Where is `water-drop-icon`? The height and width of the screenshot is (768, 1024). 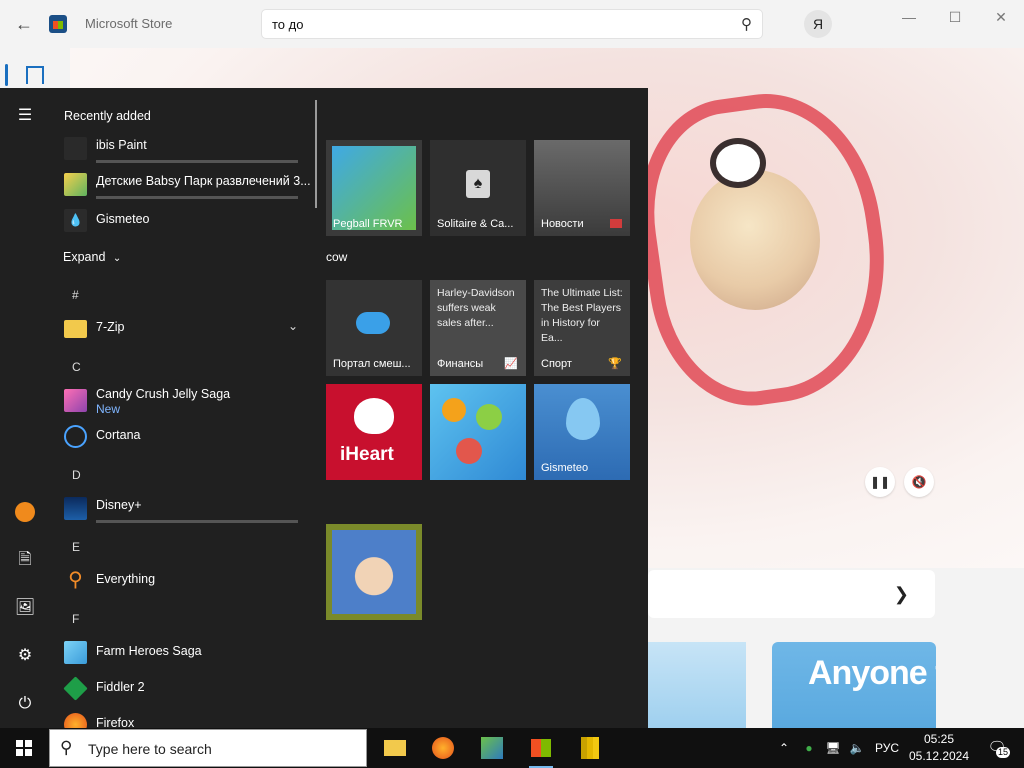
water-drop-icon is located at coordinates (583, 419).